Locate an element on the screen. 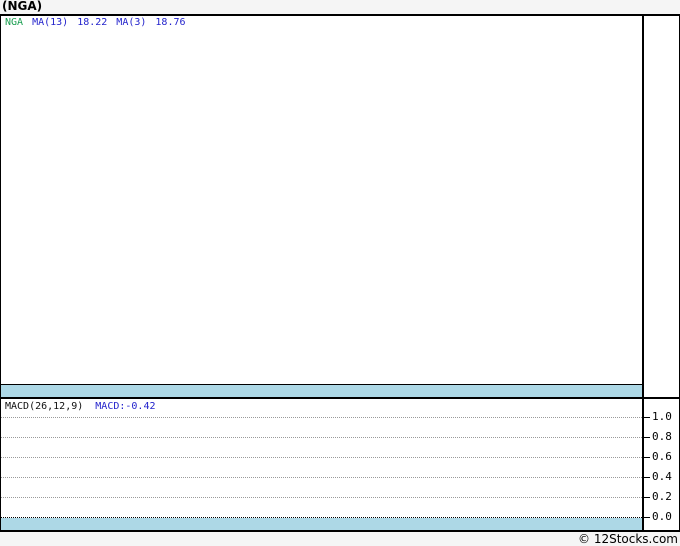  axis-tick-label: 0.4 is located at coordinates (662, 476).